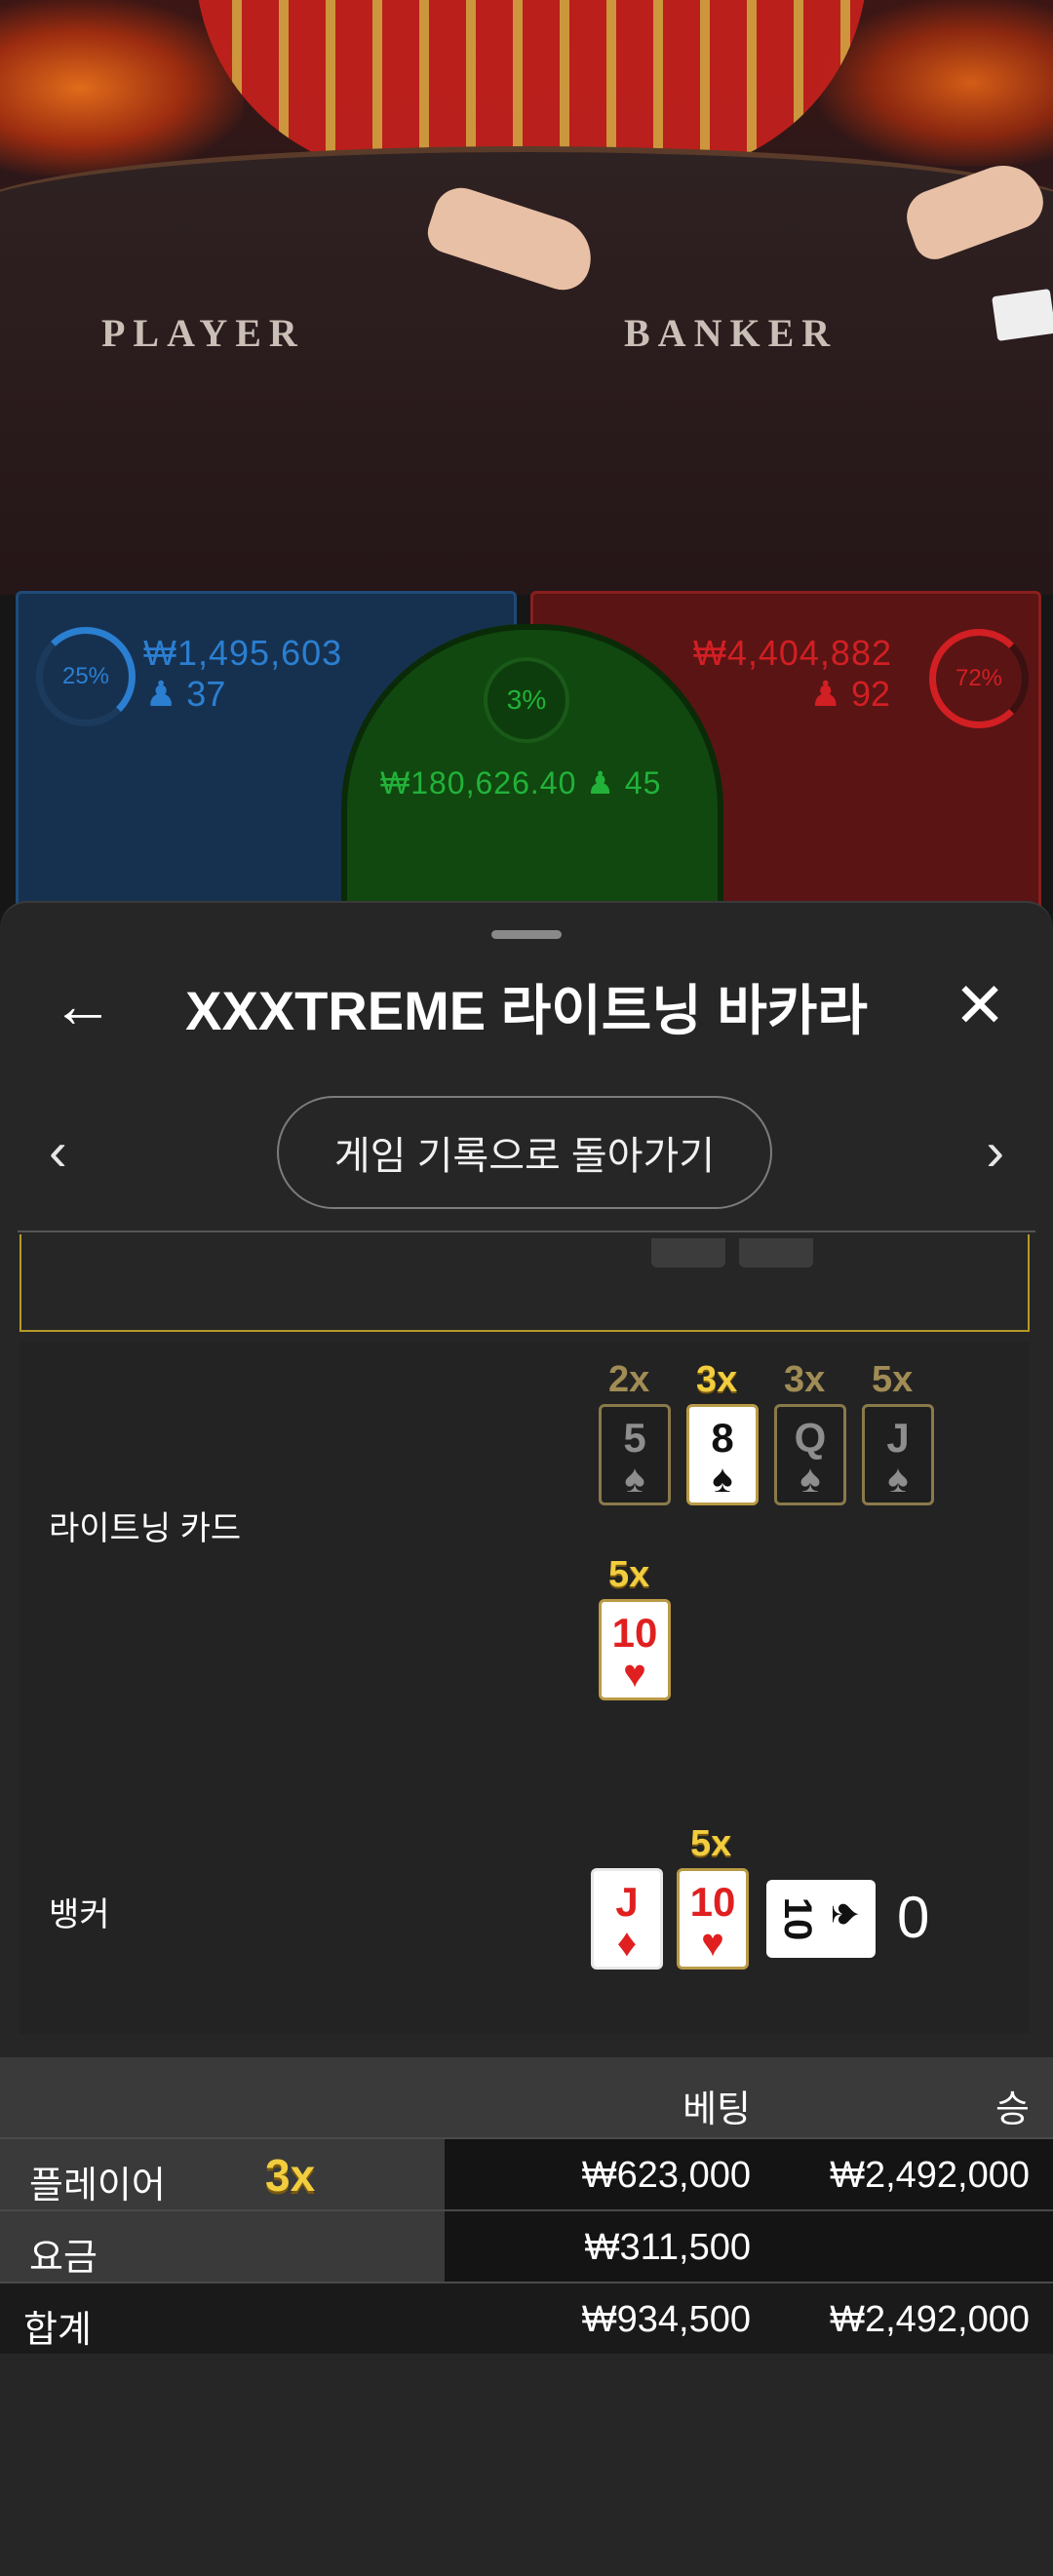  I want to click on table-banker-word: BANKER, so click(731, 333).